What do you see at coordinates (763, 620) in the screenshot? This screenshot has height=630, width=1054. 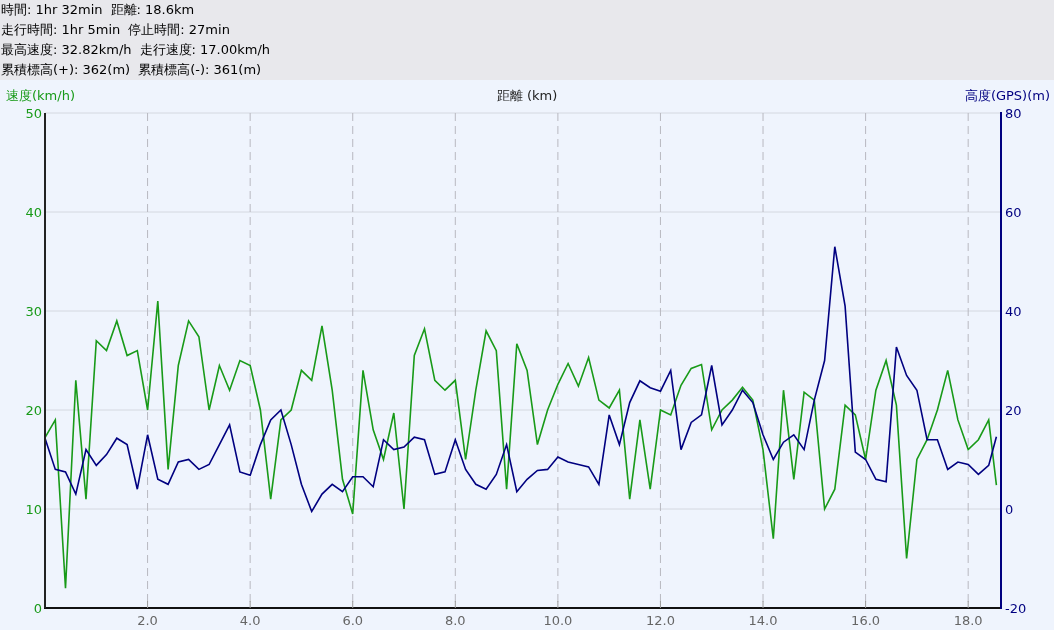 I see `tick-label: 14.0` at bounding box center [763, 620].